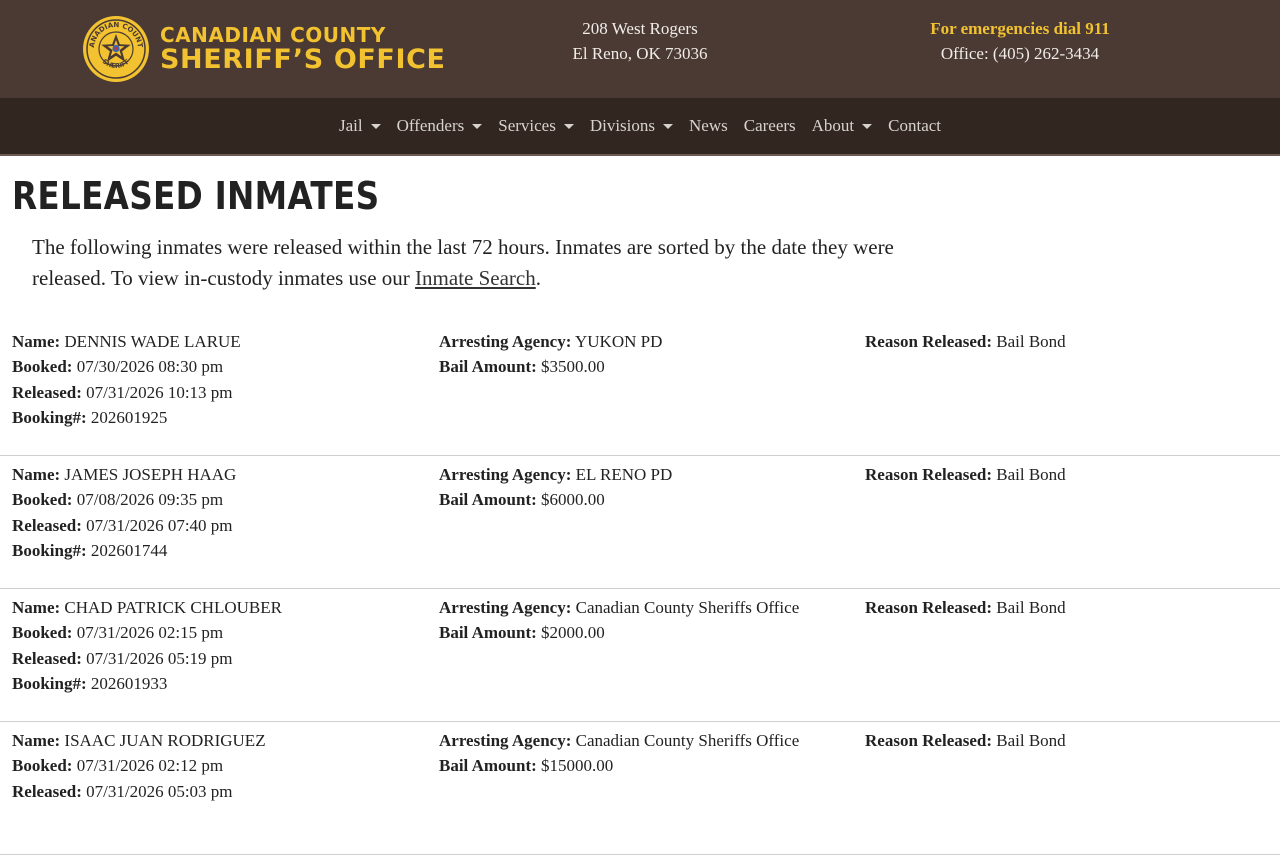 Image resolution: width=1280 pixels, height=855 pixels. I want to click on released-row: Released: 07/31/2026 05:19 pm, so click(147, 658).